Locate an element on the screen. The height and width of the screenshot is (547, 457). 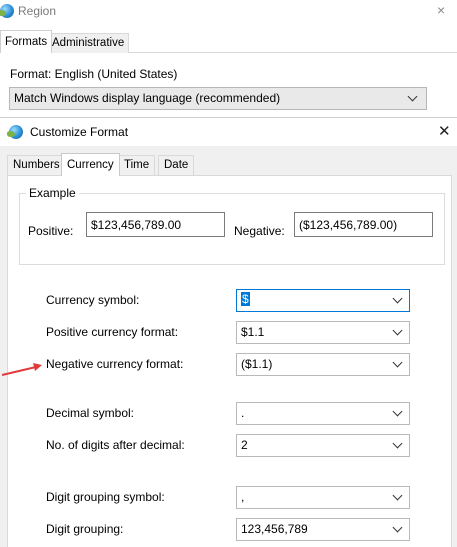
positive-example-field: $123,456,789.00 is located at coordinates (155, 224).